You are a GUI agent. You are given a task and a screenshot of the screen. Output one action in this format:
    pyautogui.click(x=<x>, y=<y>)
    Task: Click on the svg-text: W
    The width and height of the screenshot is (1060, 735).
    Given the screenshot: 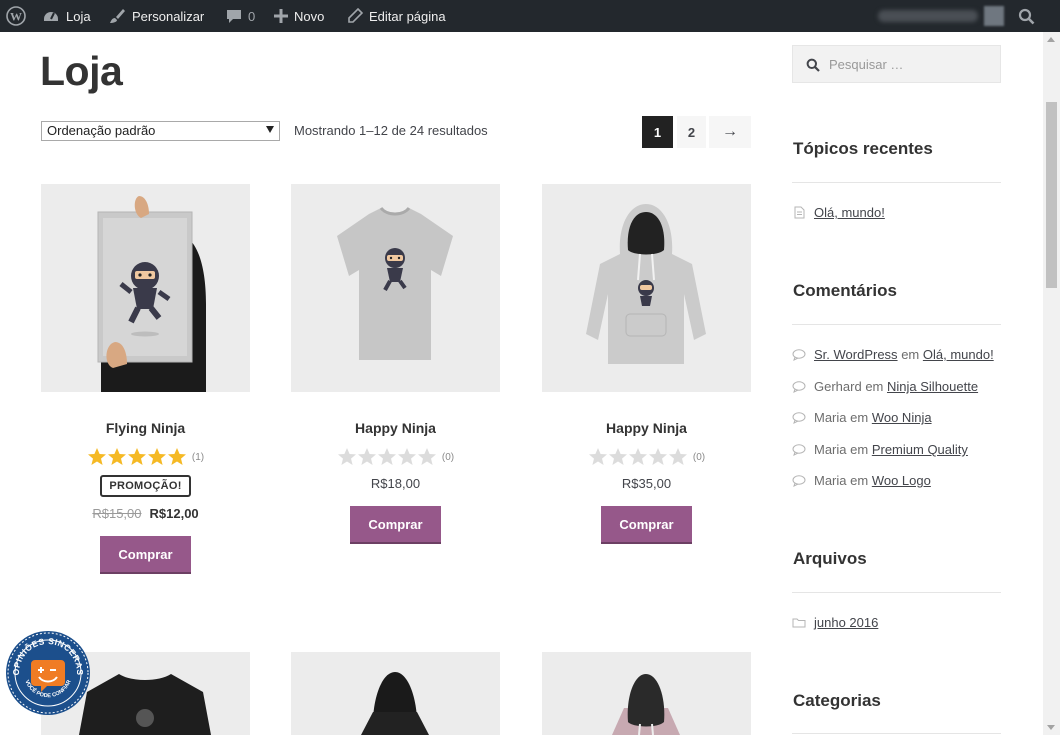 What is the action you would take?
    pyautogui.click(x=16, y=17)
    